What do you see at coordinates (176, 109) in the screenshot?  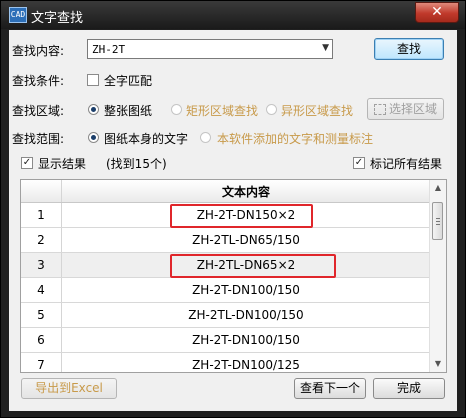 I see `area-rect-radio` at bounding box center [176, 109].